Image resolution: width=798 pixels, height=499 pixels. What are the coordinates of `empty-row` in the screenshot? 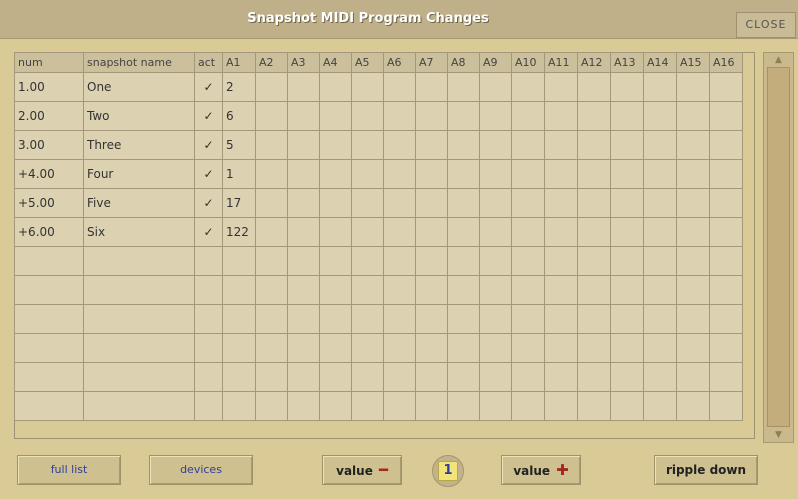 It's located at (378, 348).